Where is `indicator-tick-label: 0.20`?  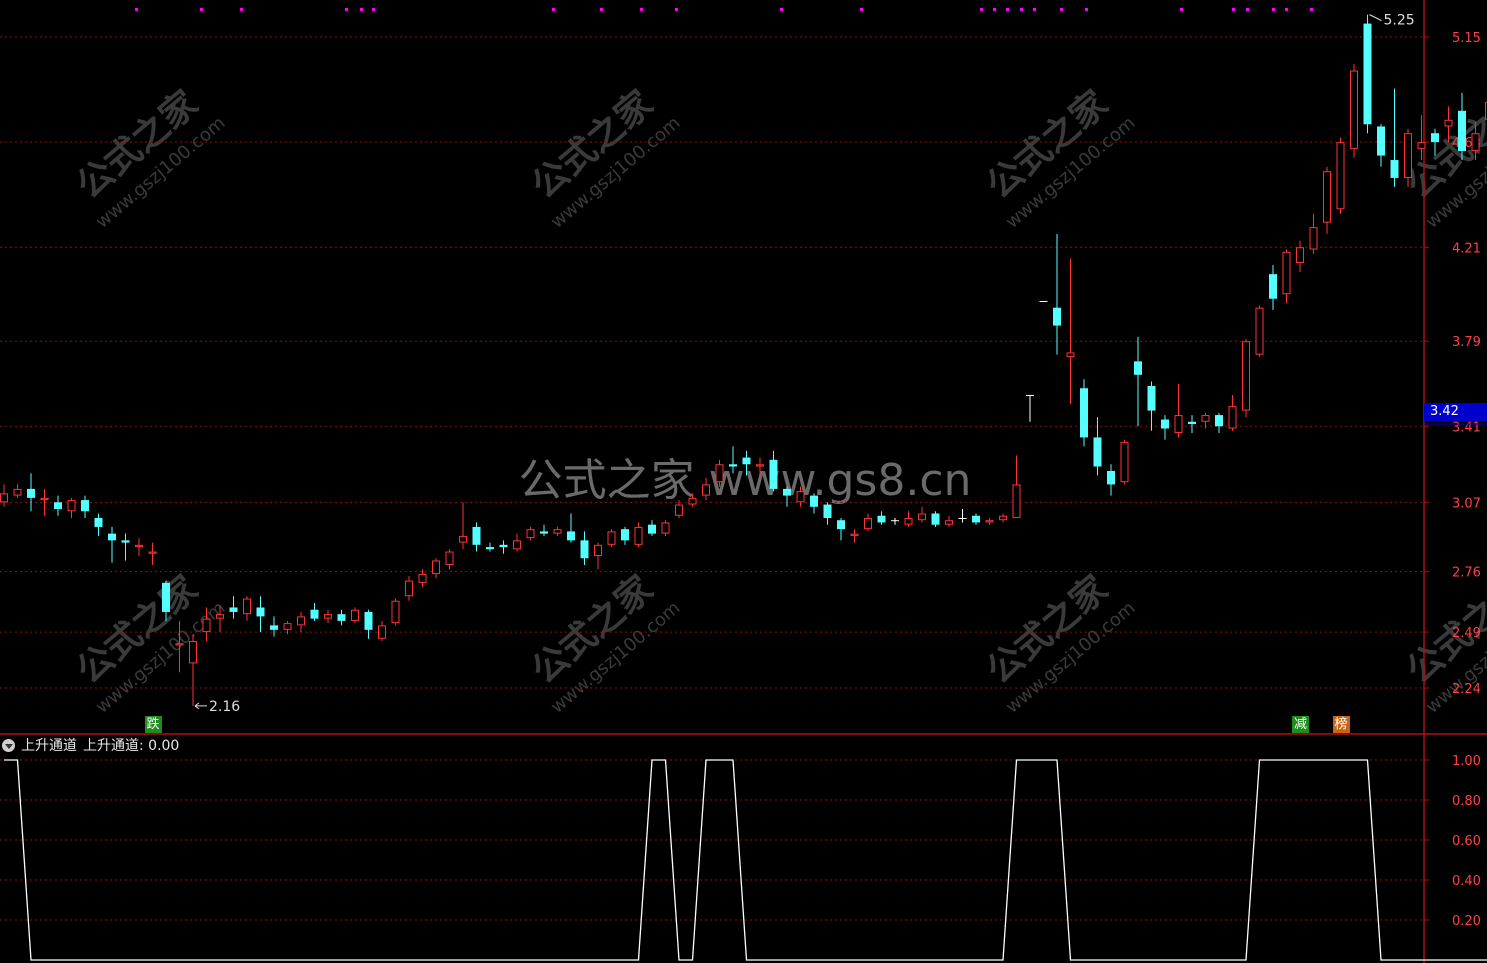 indicator-tick-label: 0.20 is located at coordinates (1466, 921).